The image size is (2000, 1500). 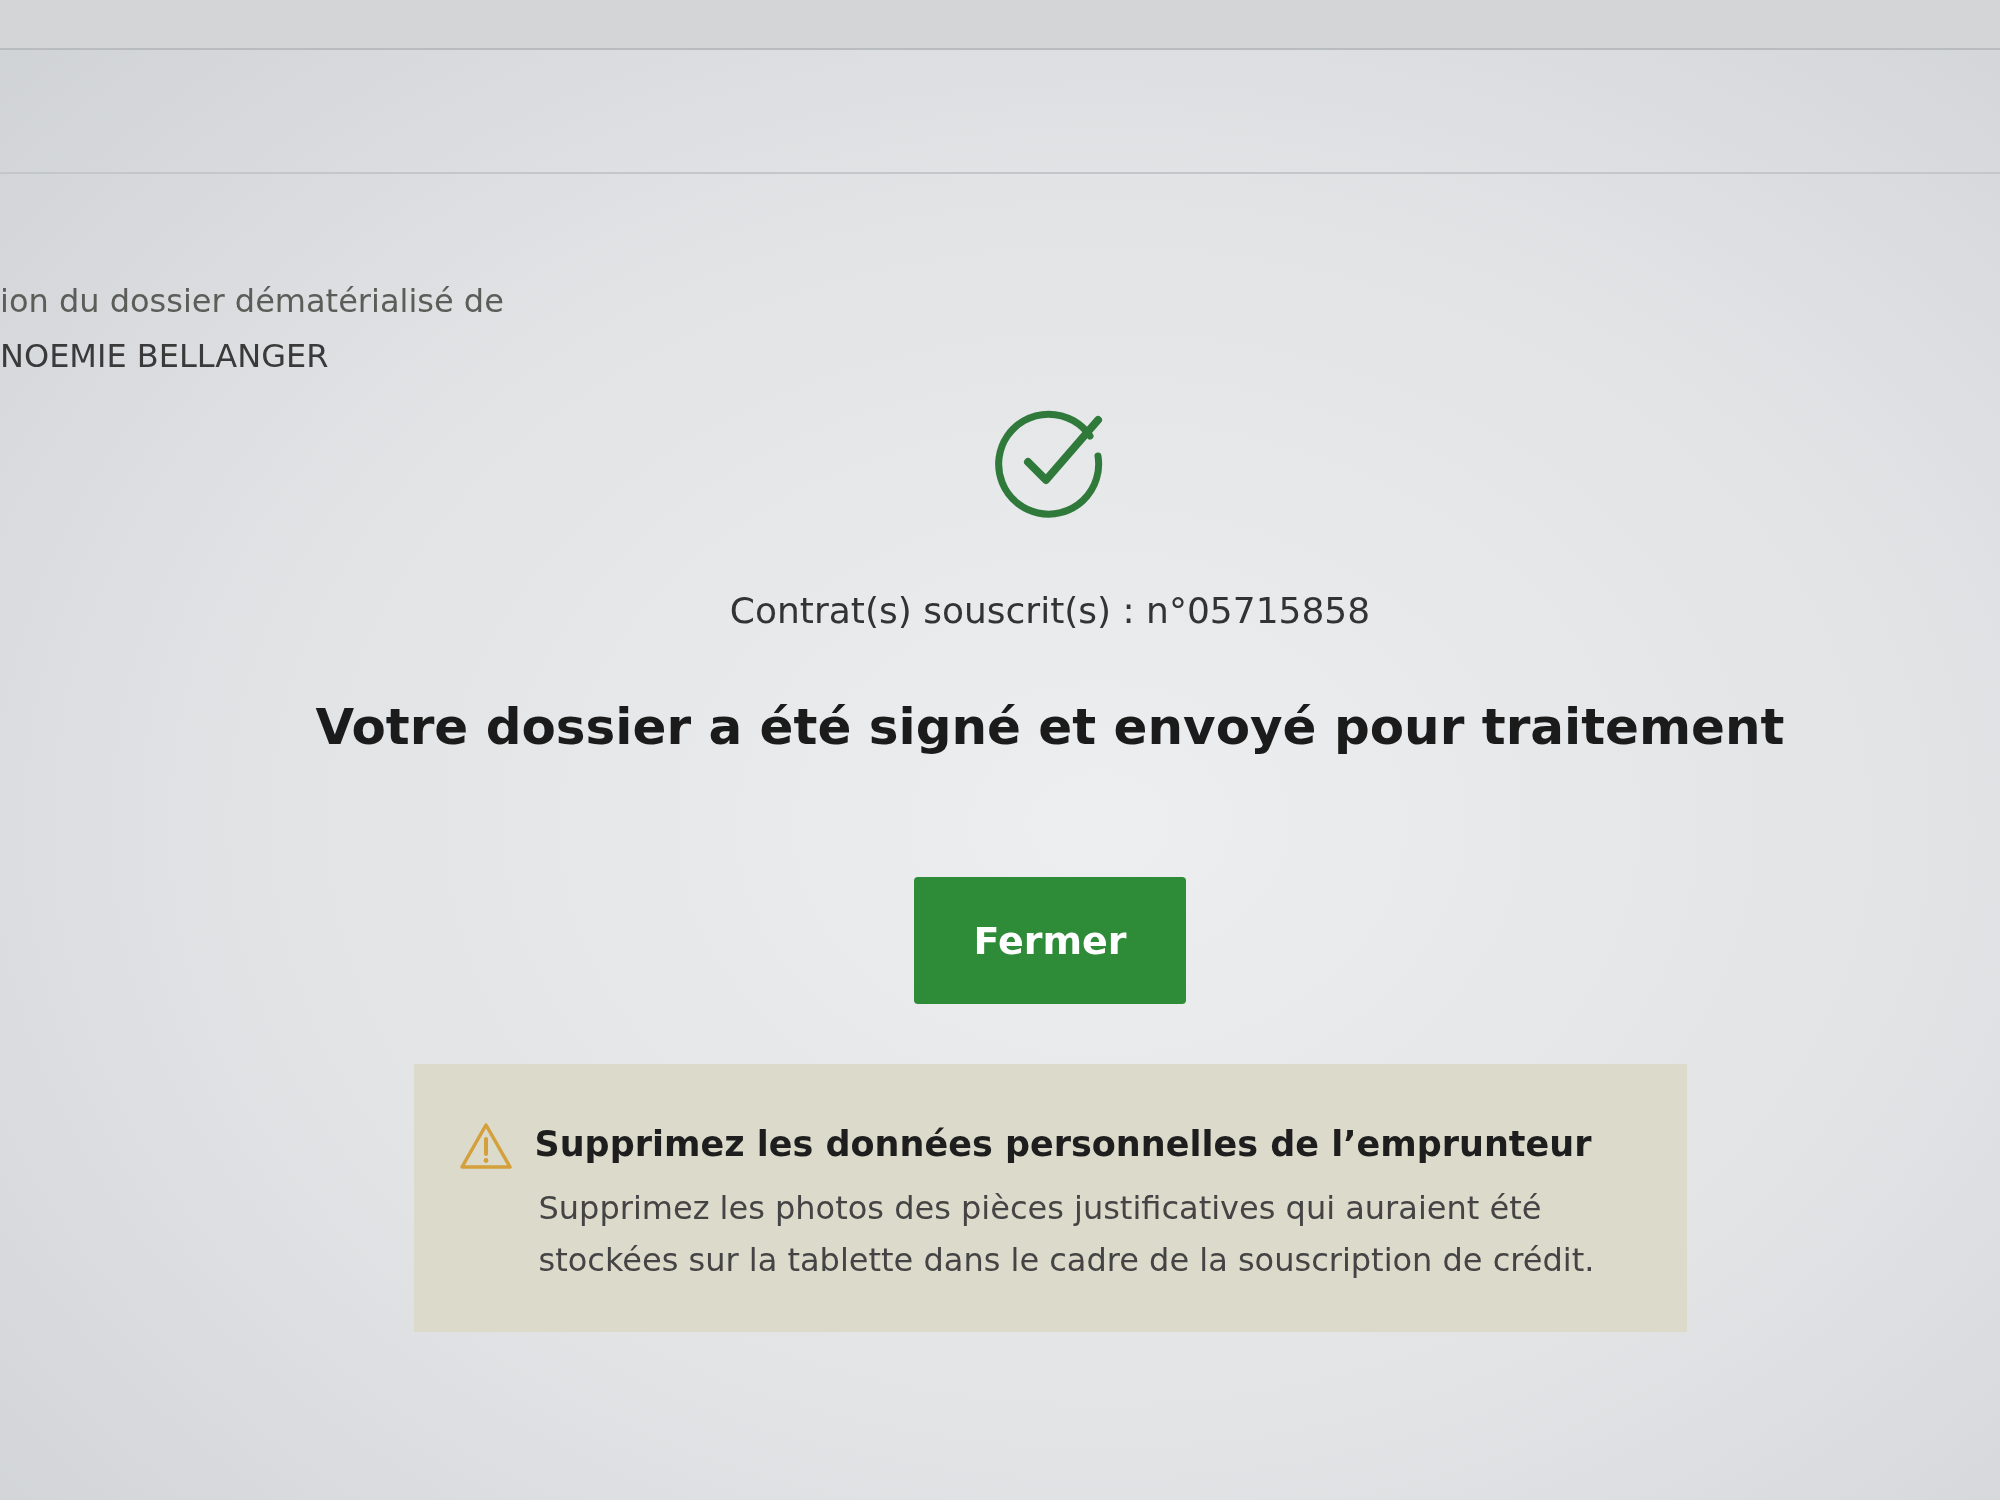 I want to click on contract-number: Contrat(s) souscrit(s) : n°05715858, so click(x=1050, y=611).